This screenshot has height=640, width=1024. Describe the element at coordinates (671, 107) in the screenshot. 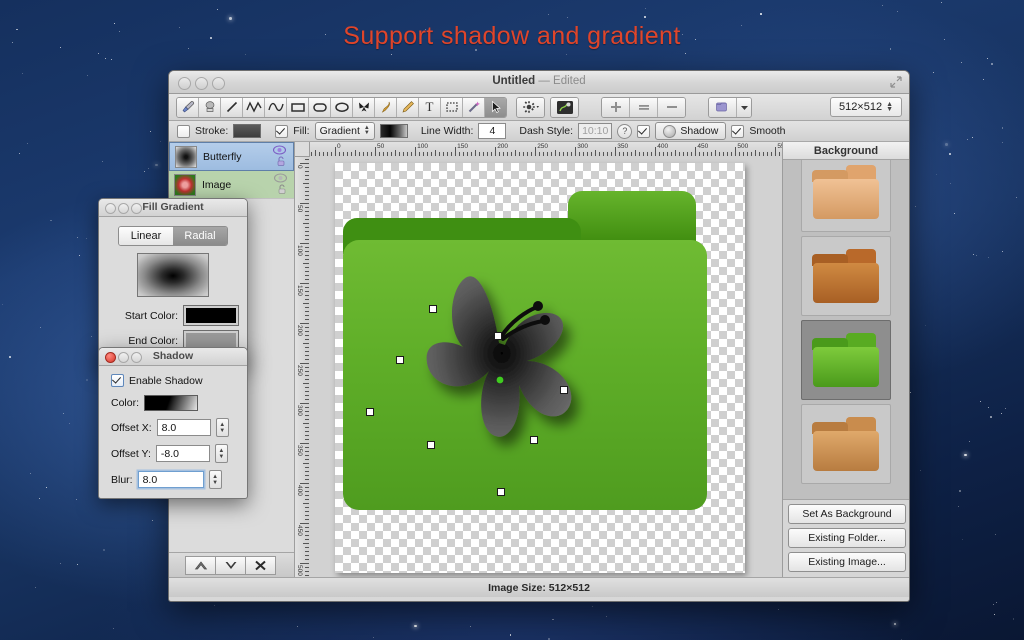

I see `zoom-out-button` at that location.